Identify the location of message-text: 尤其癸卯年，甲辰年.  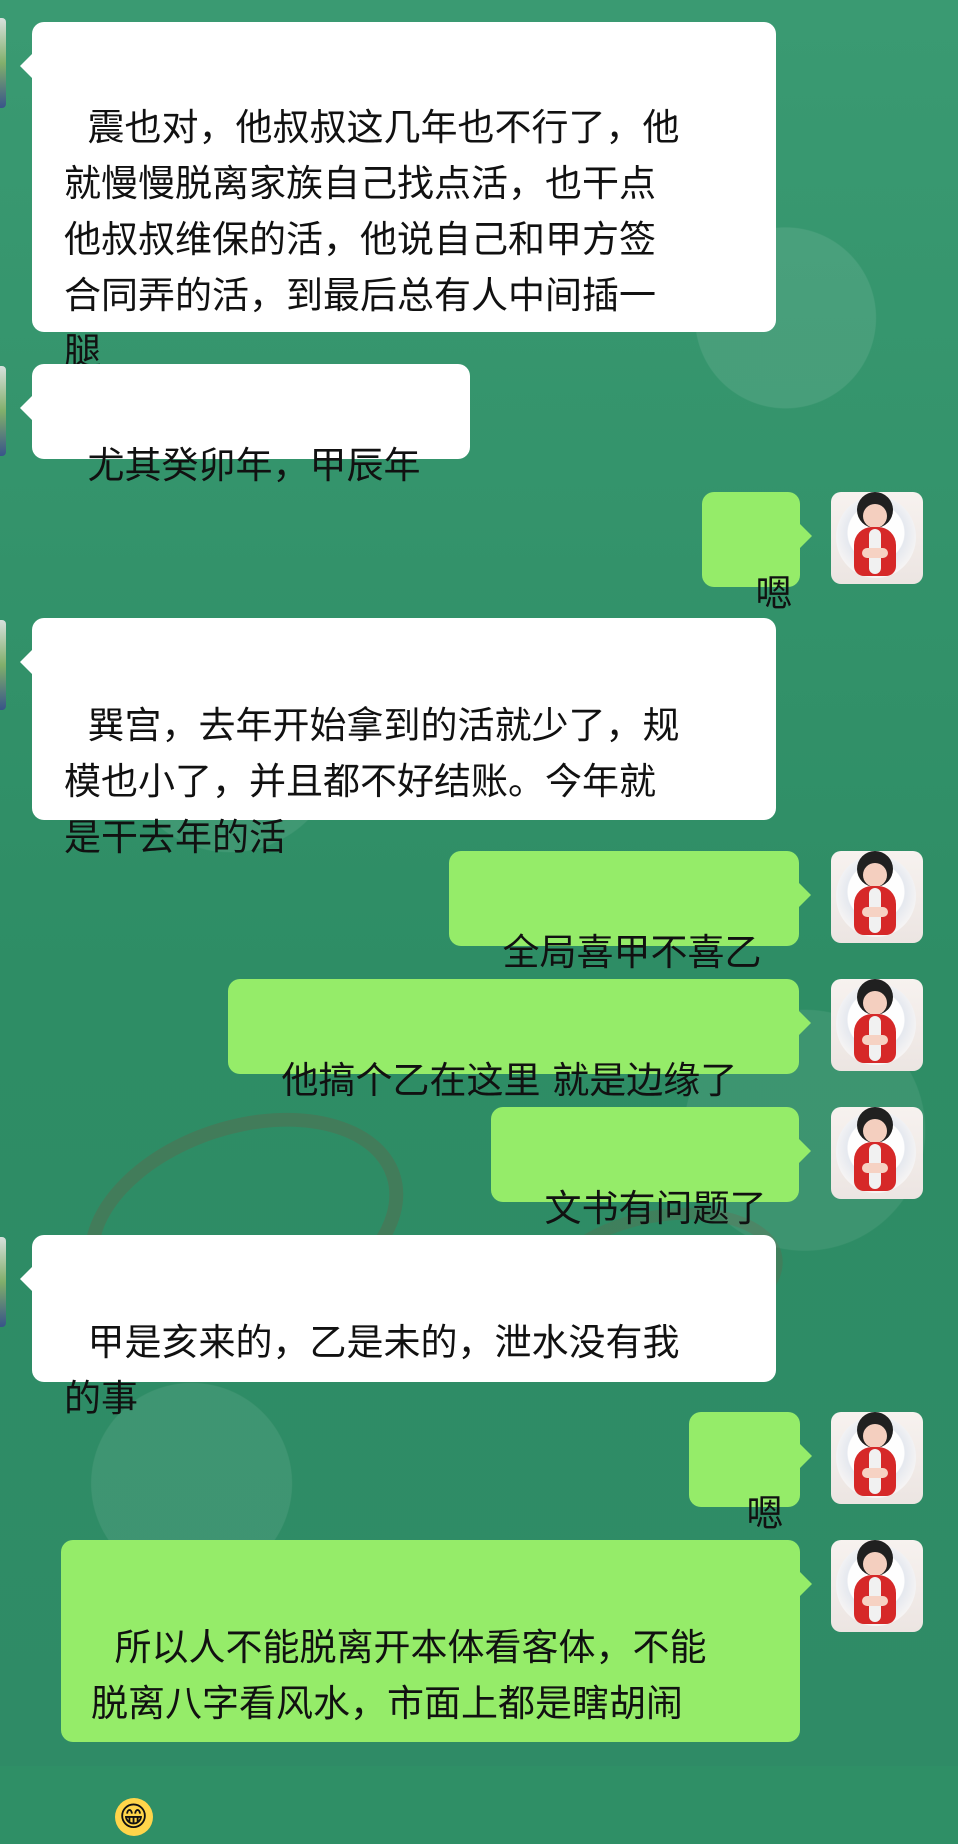
(254, 465).